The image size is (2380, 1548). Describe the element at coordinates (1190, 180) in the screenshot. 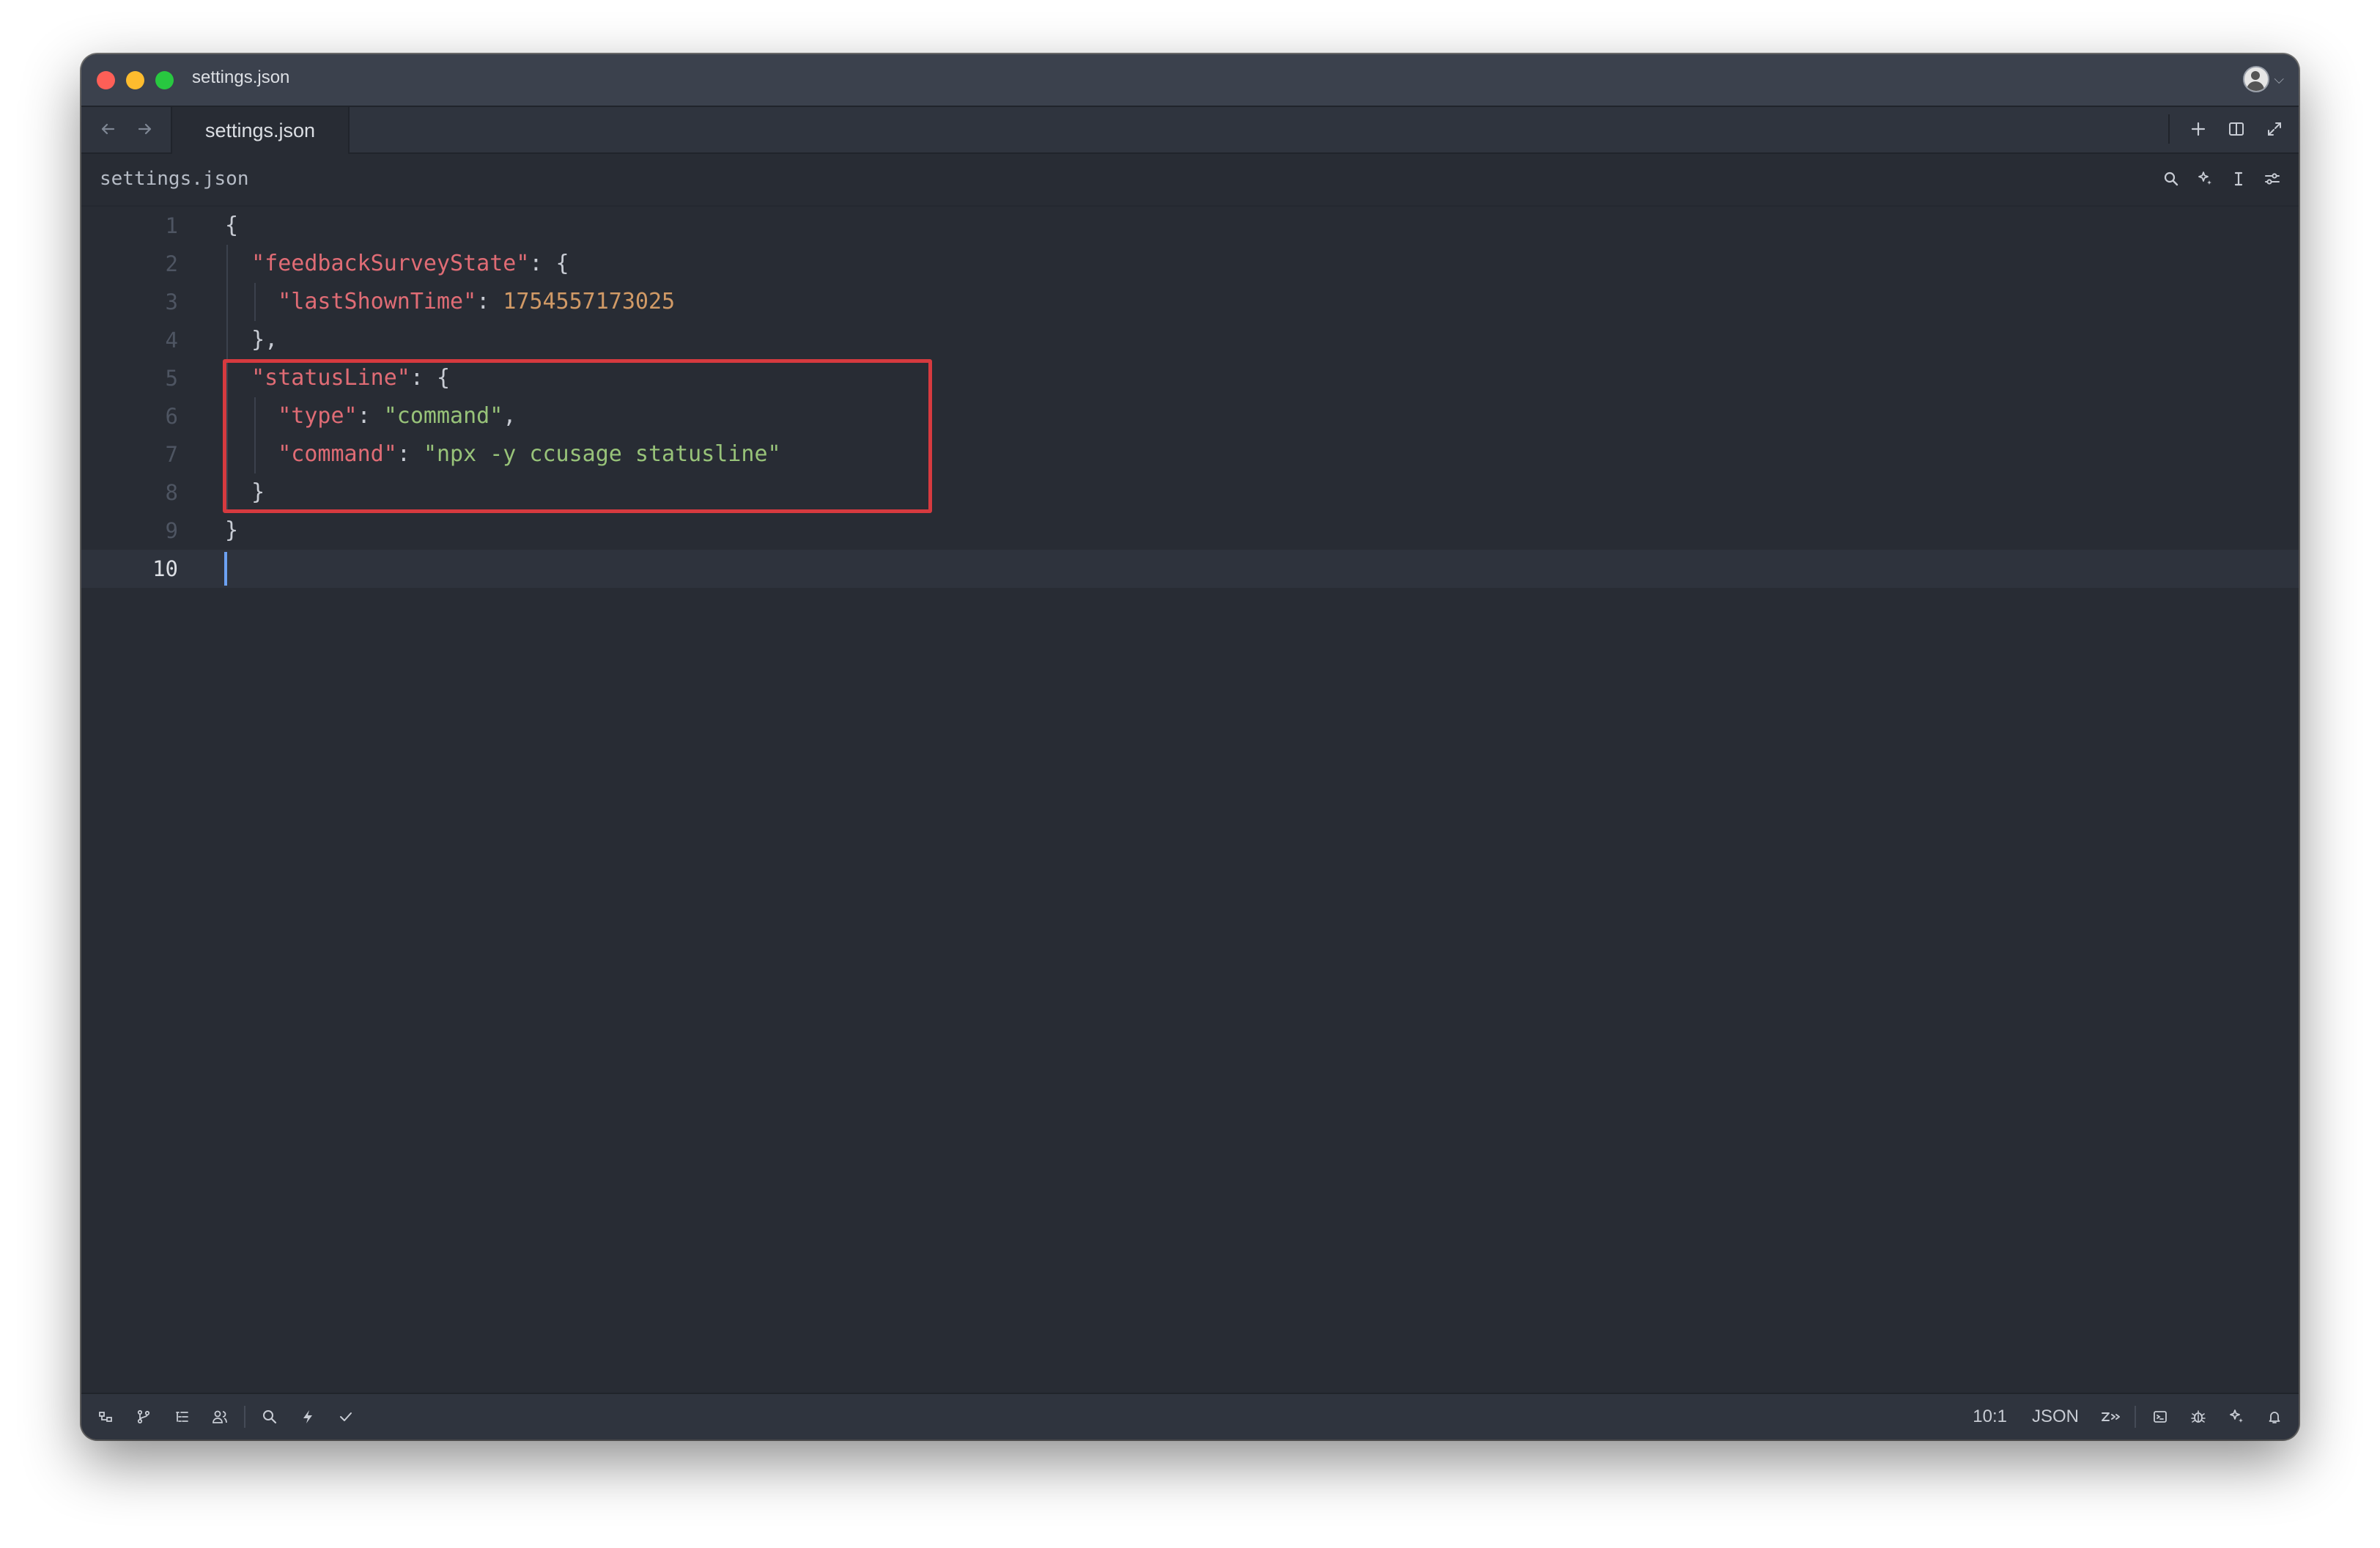

I see `breadcrumb-bar: settings.json` at that location.